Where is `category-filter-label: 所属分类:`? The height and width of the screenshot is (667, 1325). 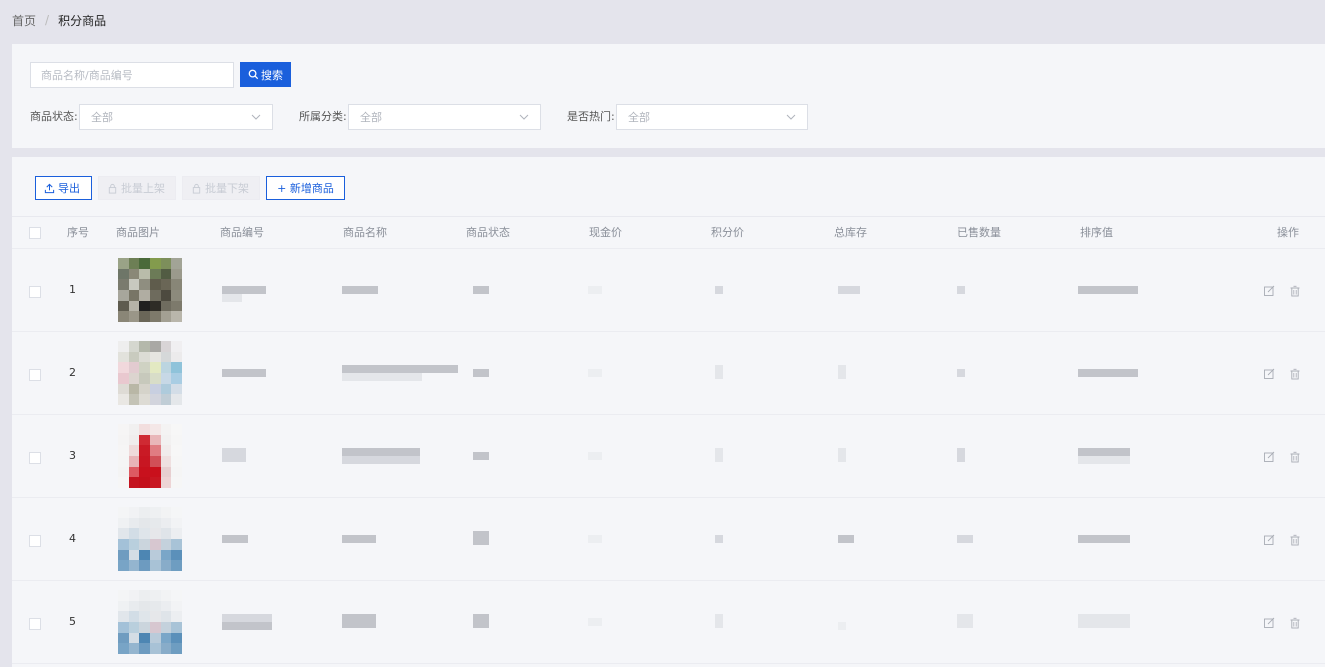 category-filter-label: 所属分类: is located at coordinates (323, 116).